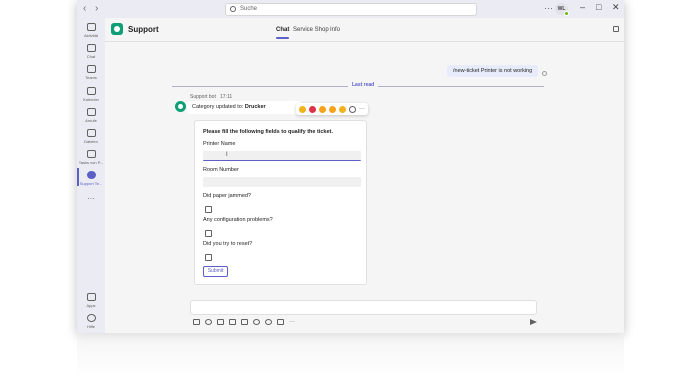 The width and height of the screenshot is (700, 379). Describe the element at coordinates (91, 56) in the screenshot. I see `rail-label: Chat` at that location.